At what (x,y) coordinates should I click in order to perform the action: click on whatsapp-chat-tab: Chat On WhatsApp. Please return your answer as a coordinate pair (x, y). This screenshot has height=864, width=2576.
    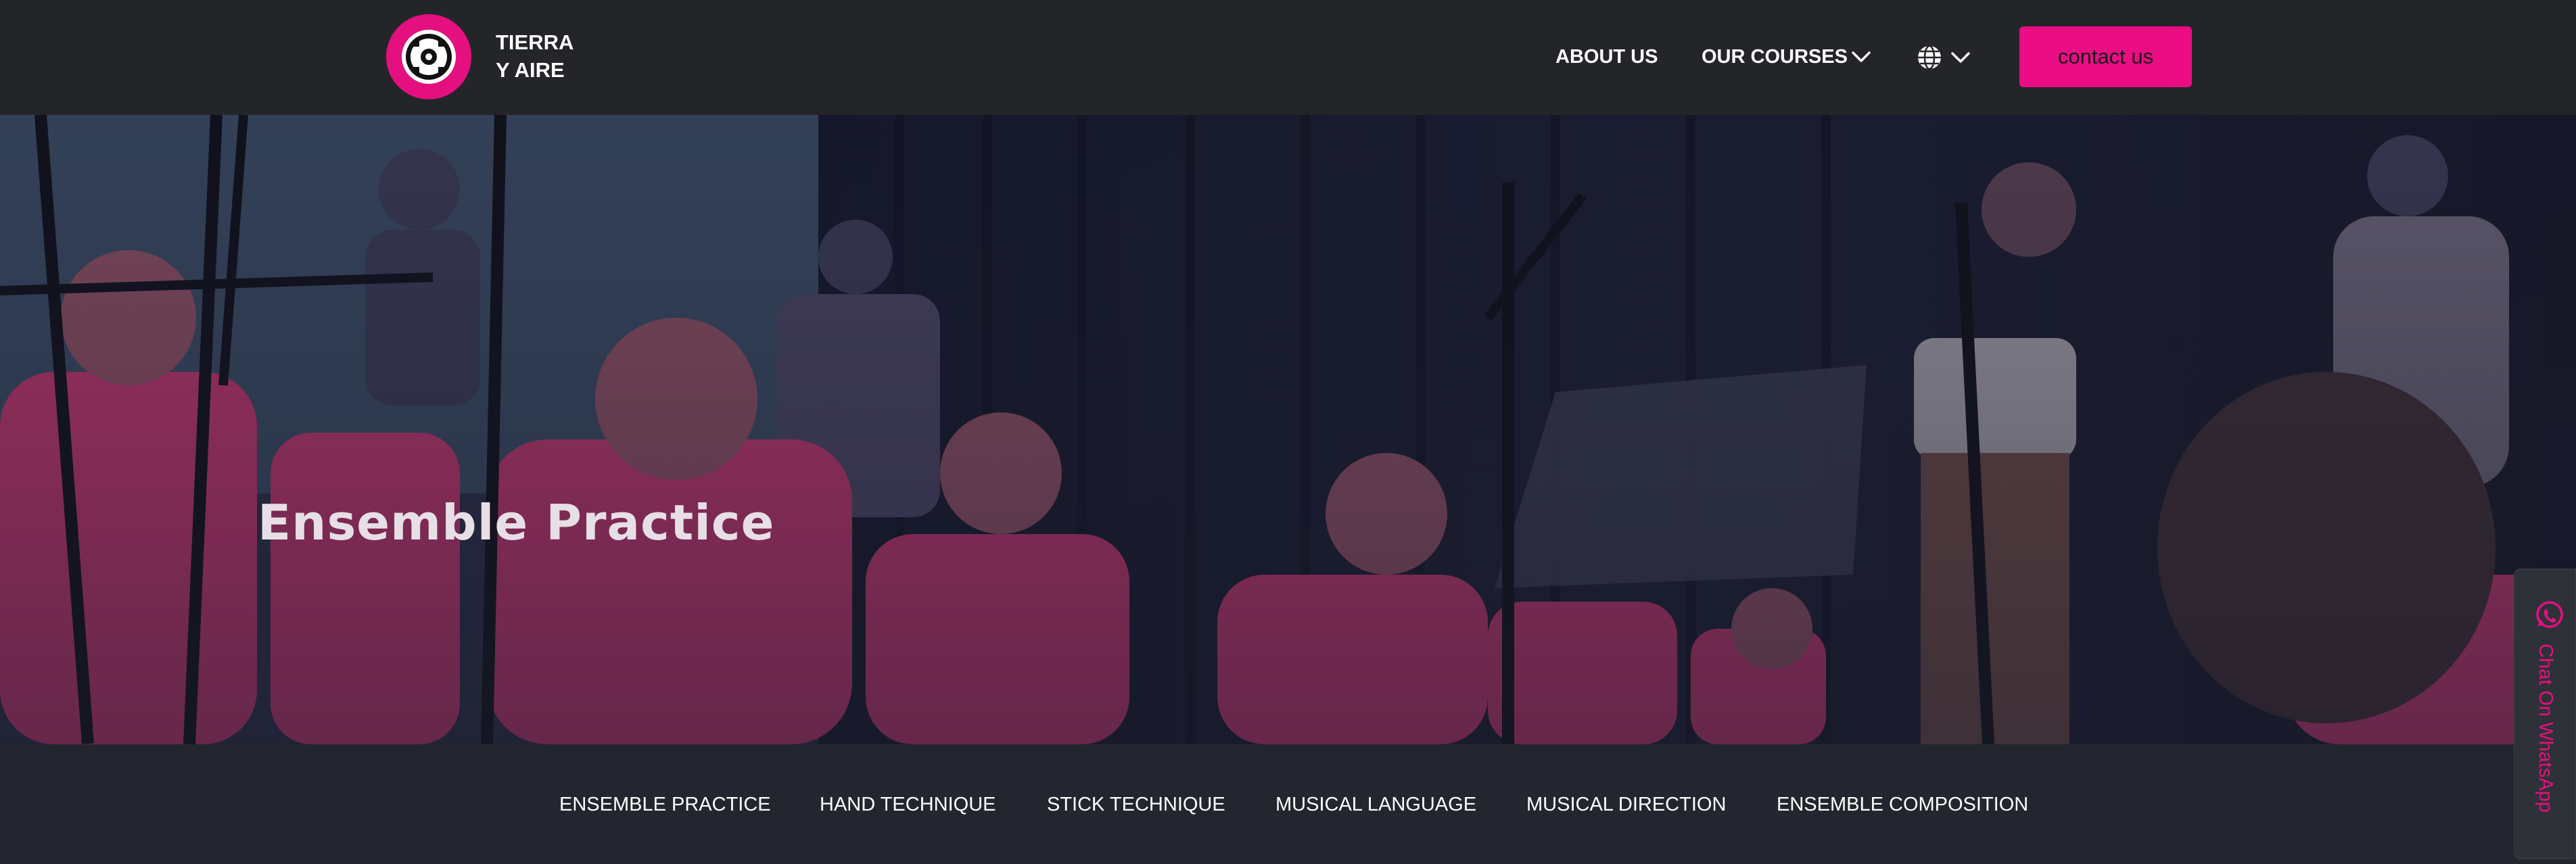
    Looking at the image, I should click on (2545, 714).